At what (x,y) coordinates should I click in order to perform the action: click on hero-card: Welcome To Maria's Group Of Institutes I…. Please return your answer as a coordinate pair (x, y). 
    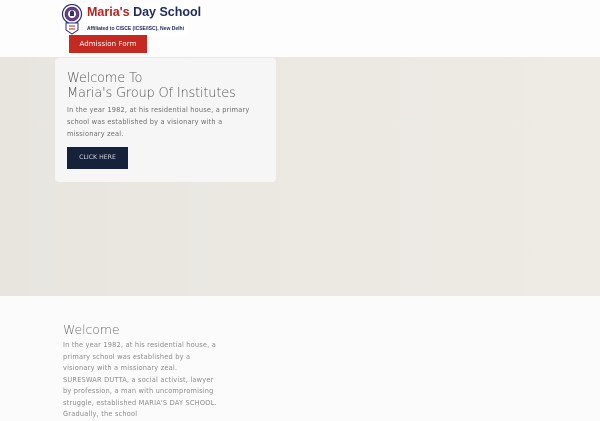
    Looking at the image, I should click on (165, 120).